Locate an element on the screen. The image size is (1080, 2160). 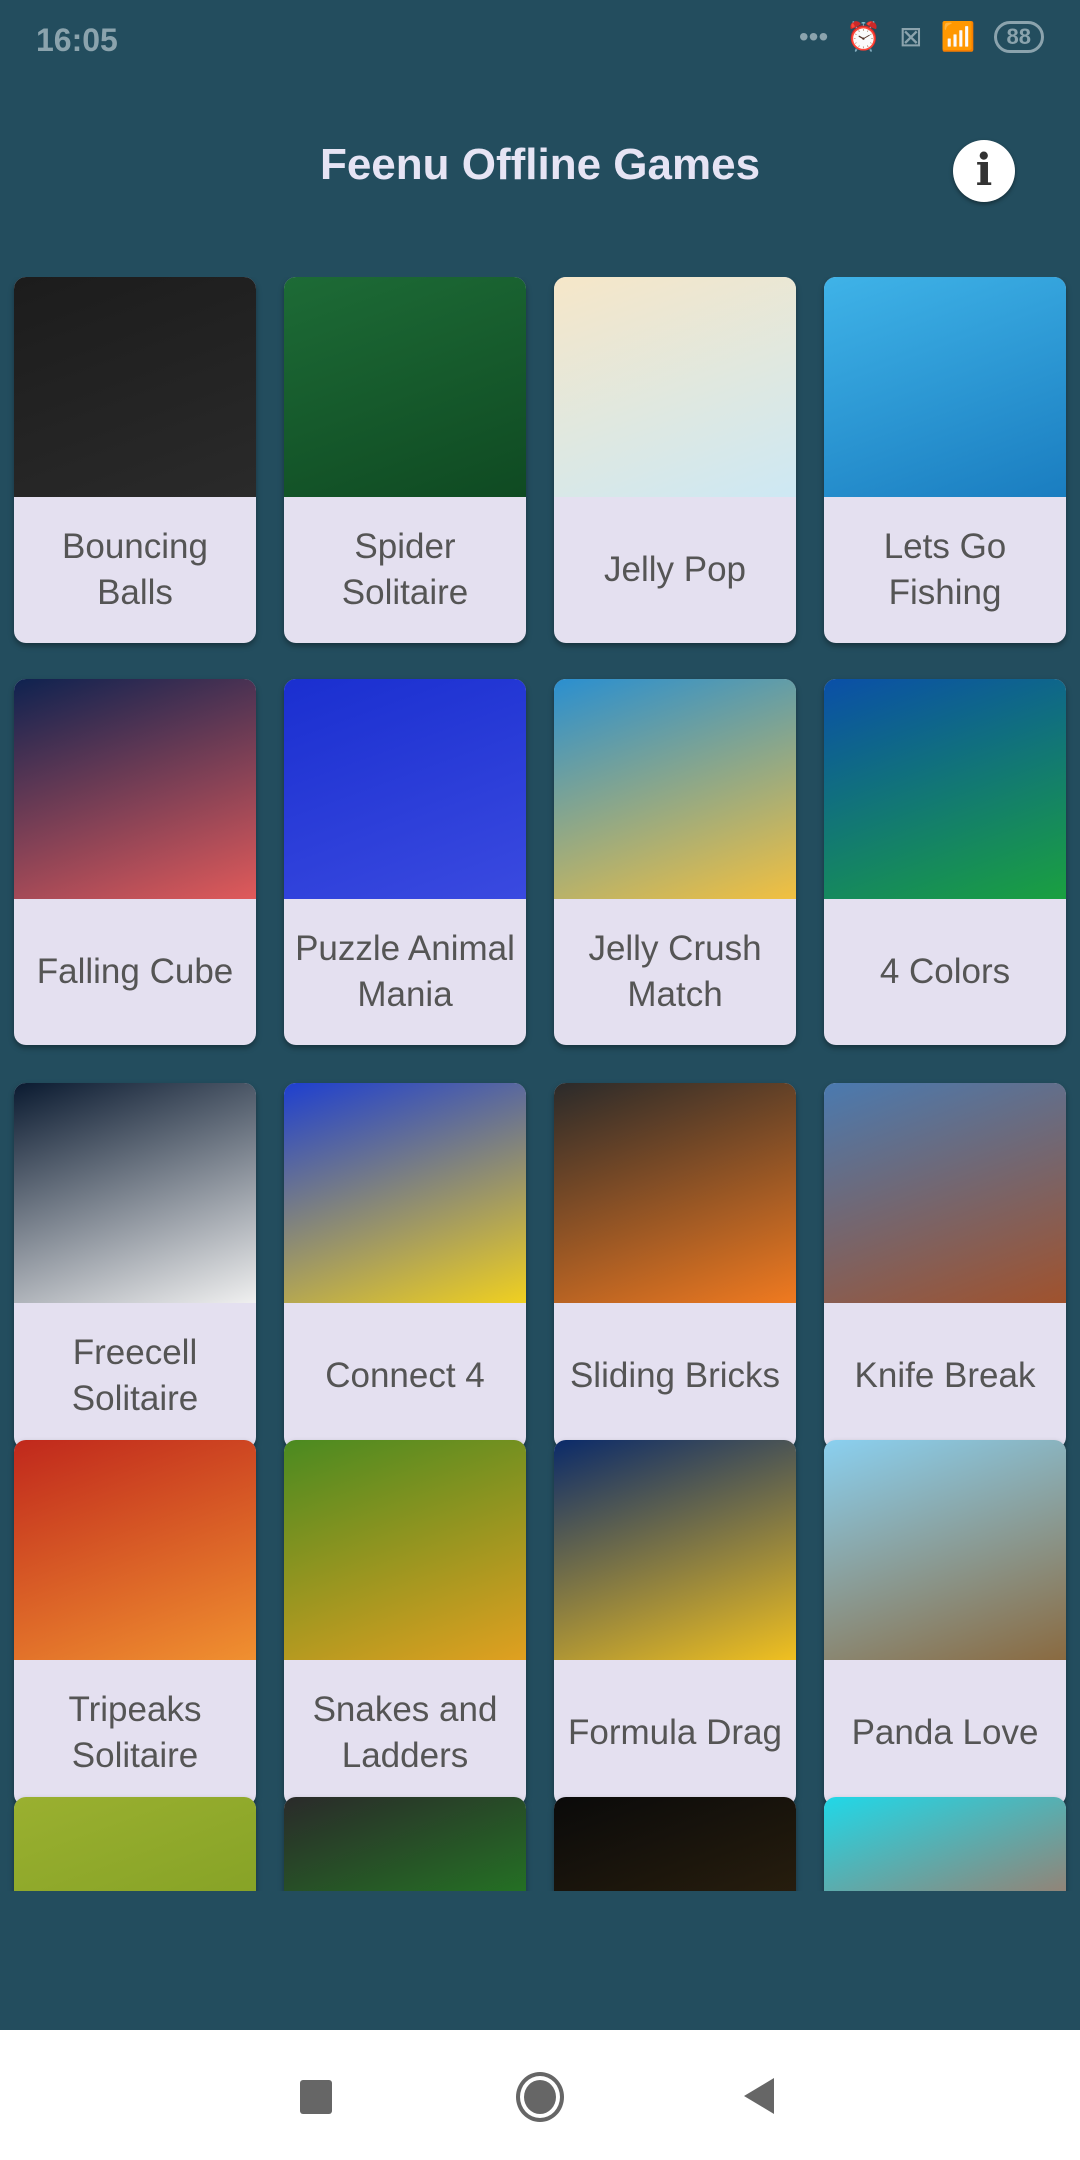
game-label: Freecell Solitaire is located at coordinates (135, 1375).